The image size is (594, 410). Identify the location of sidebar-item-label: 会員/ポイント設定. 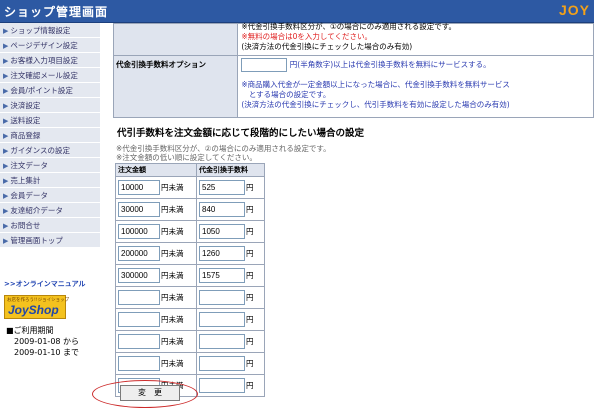
(41, 90).